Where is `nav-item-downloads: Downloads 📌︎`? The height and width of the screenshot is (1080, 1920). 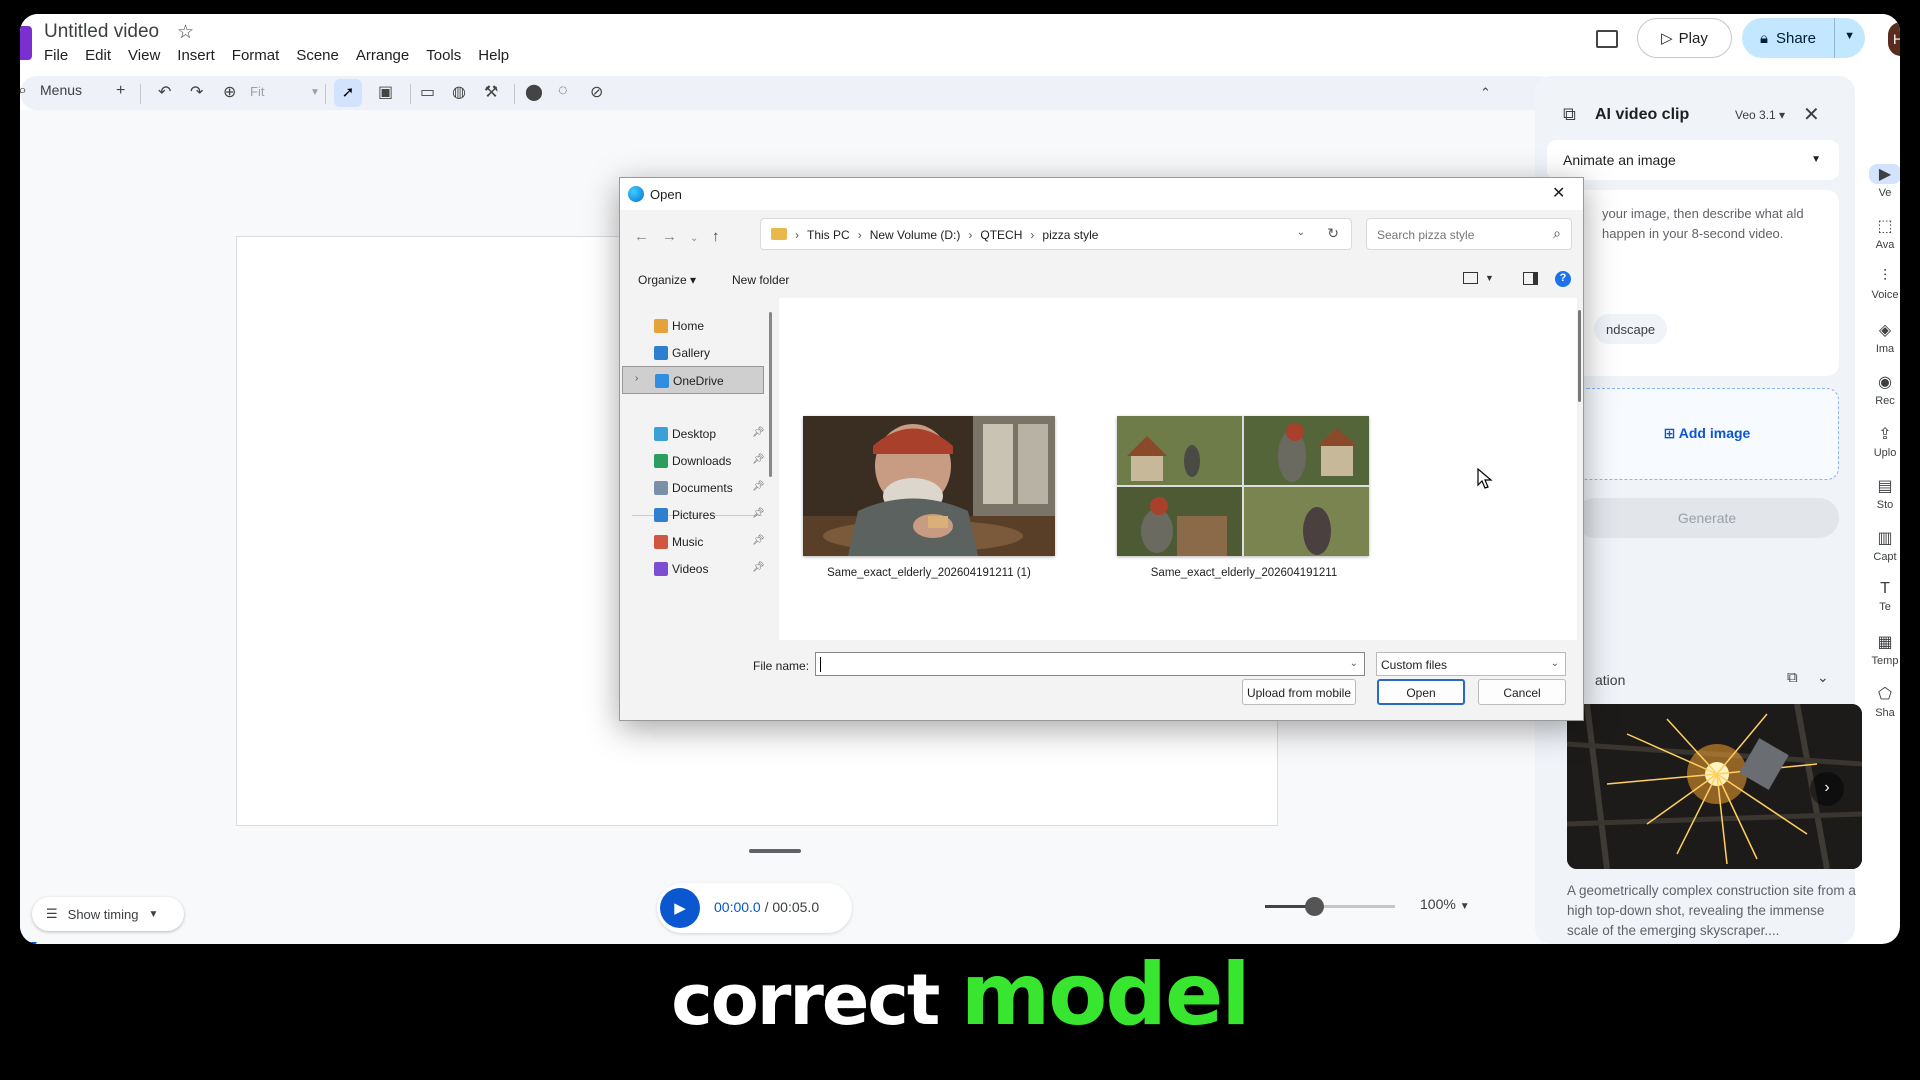 nav-item-downloads: Downloads 📌︎ is located at coordinates (693, 461).